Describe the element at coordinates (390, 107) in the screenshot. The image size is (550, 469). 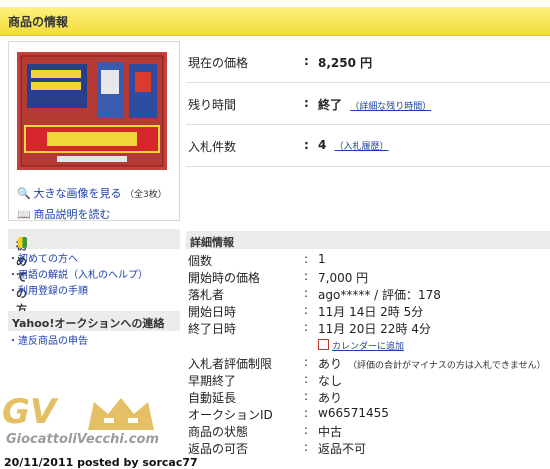
I see `remaining-time-detail-link: （詳細な残り時間）` at that location.